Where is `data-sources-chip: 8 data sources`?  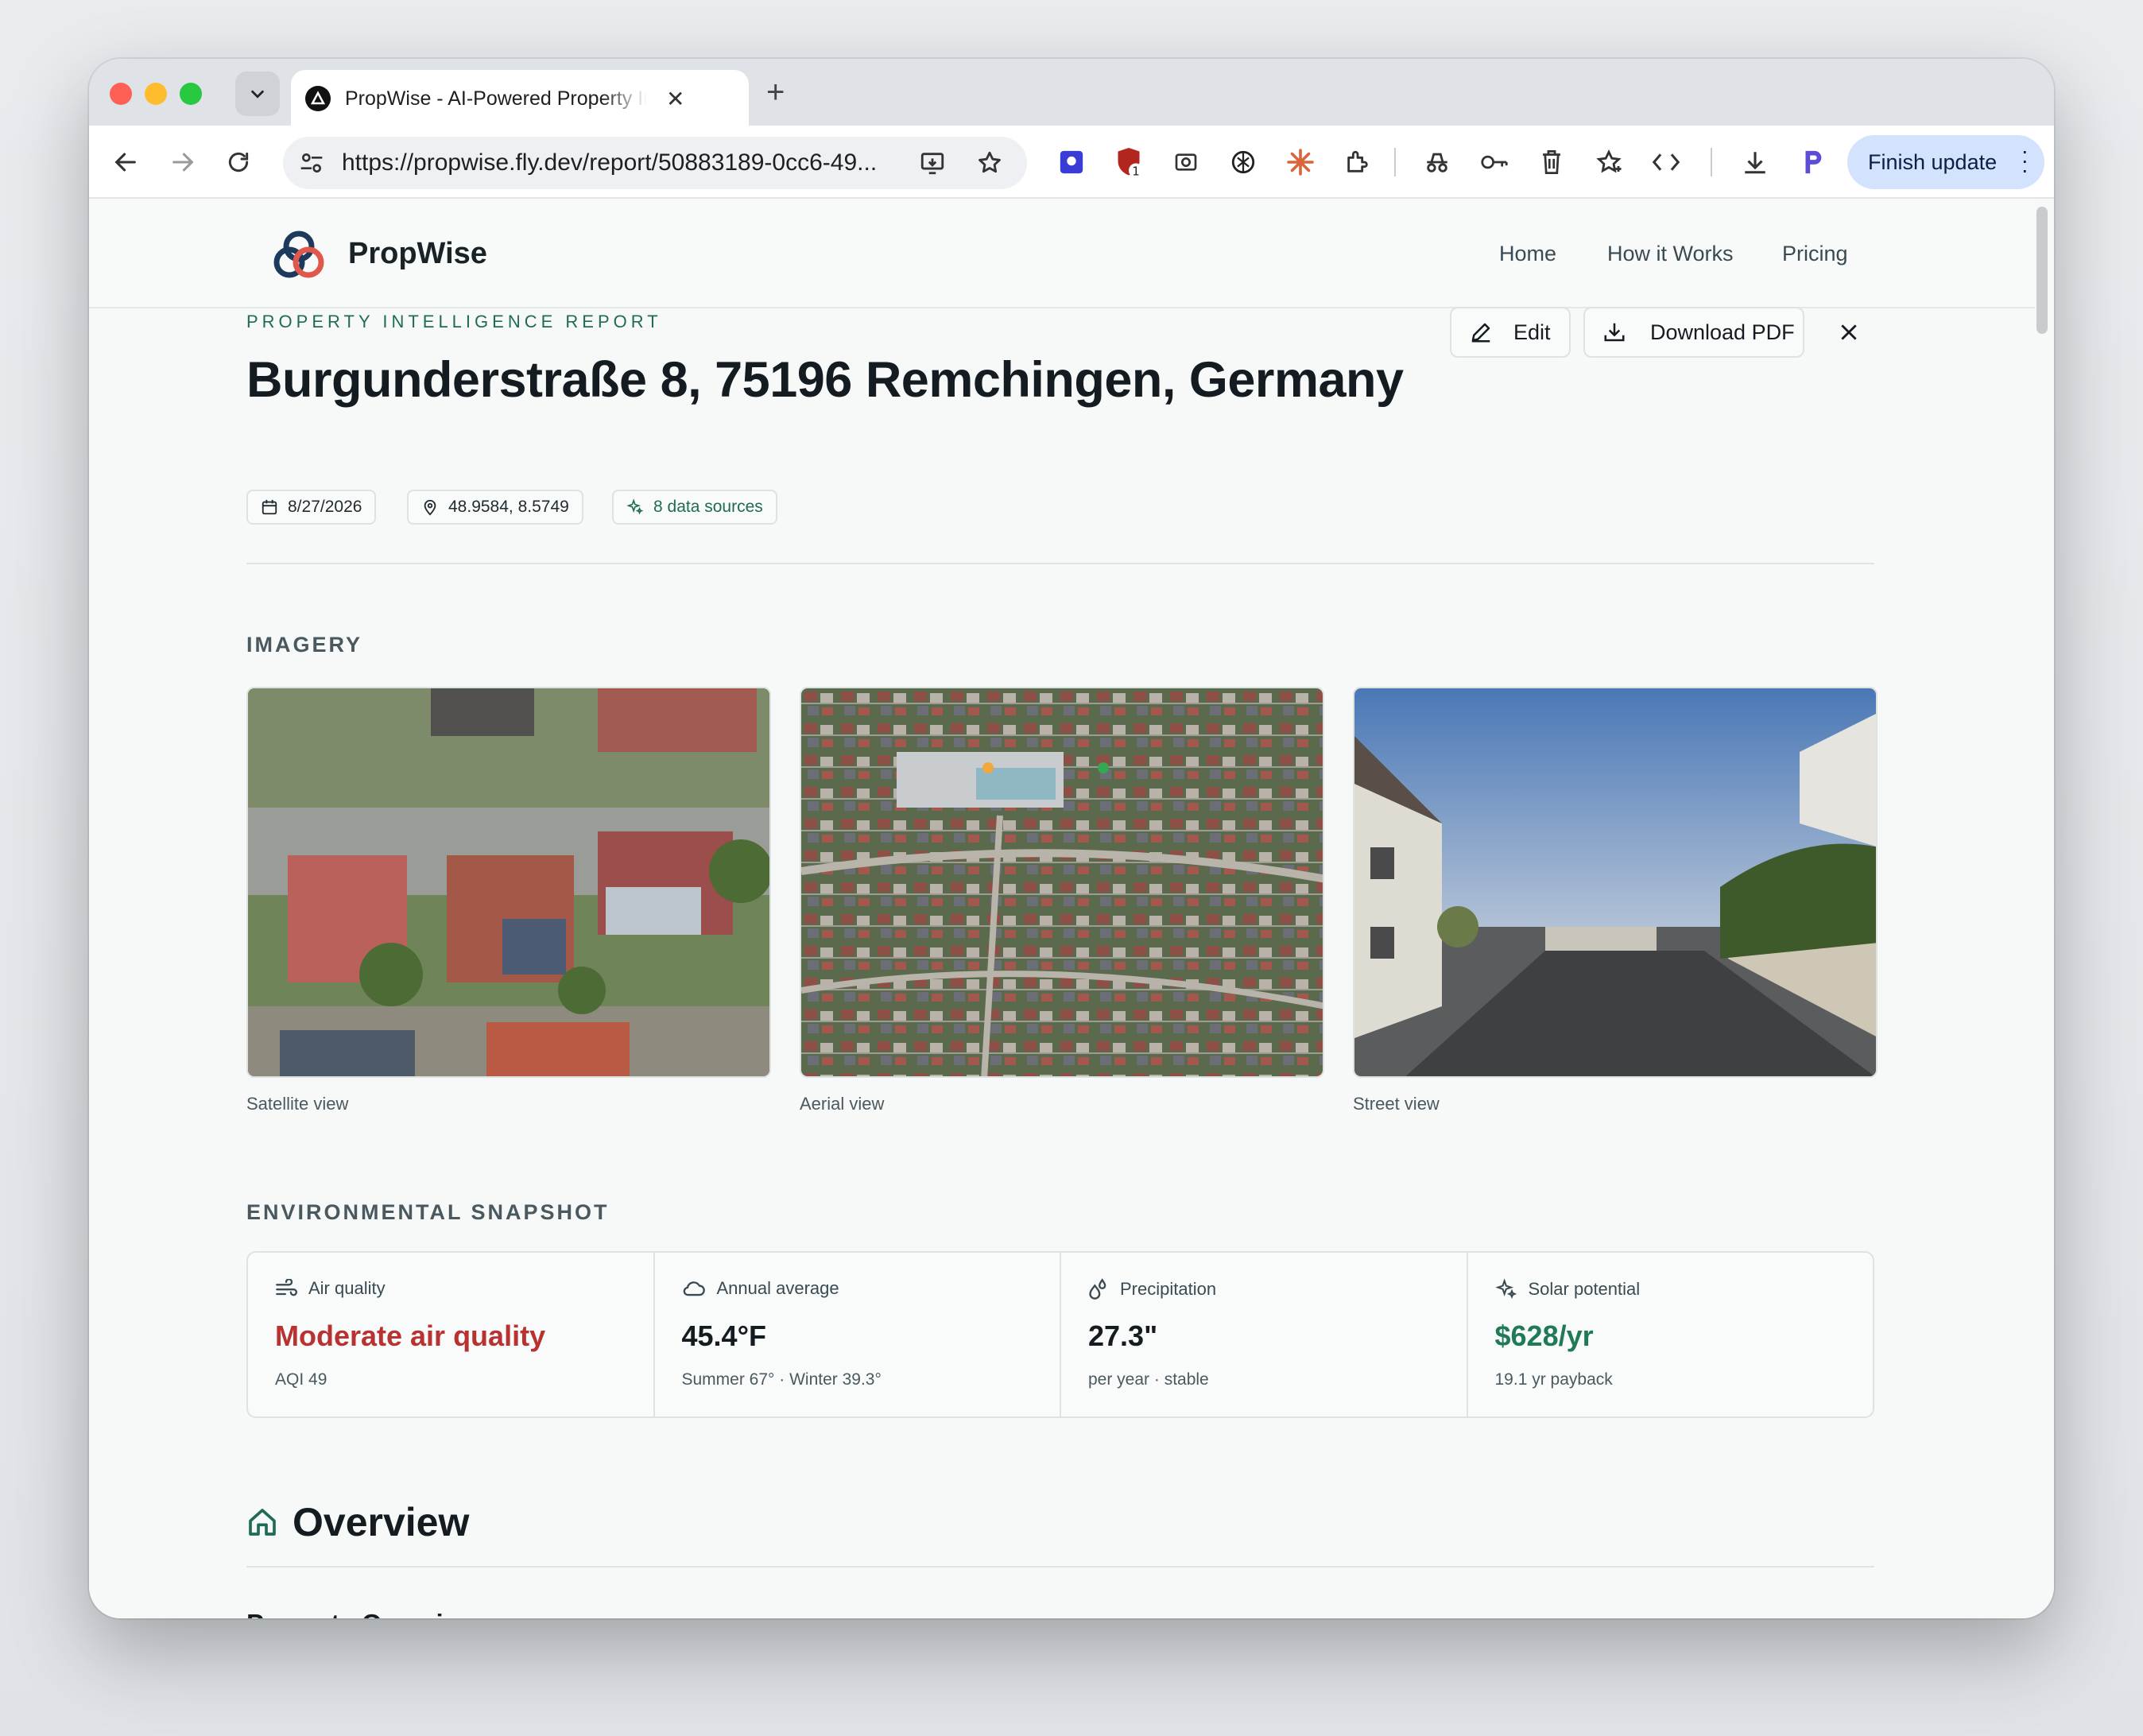
data-sources-chip: 8 data sources is located at coordinates (695, 507).